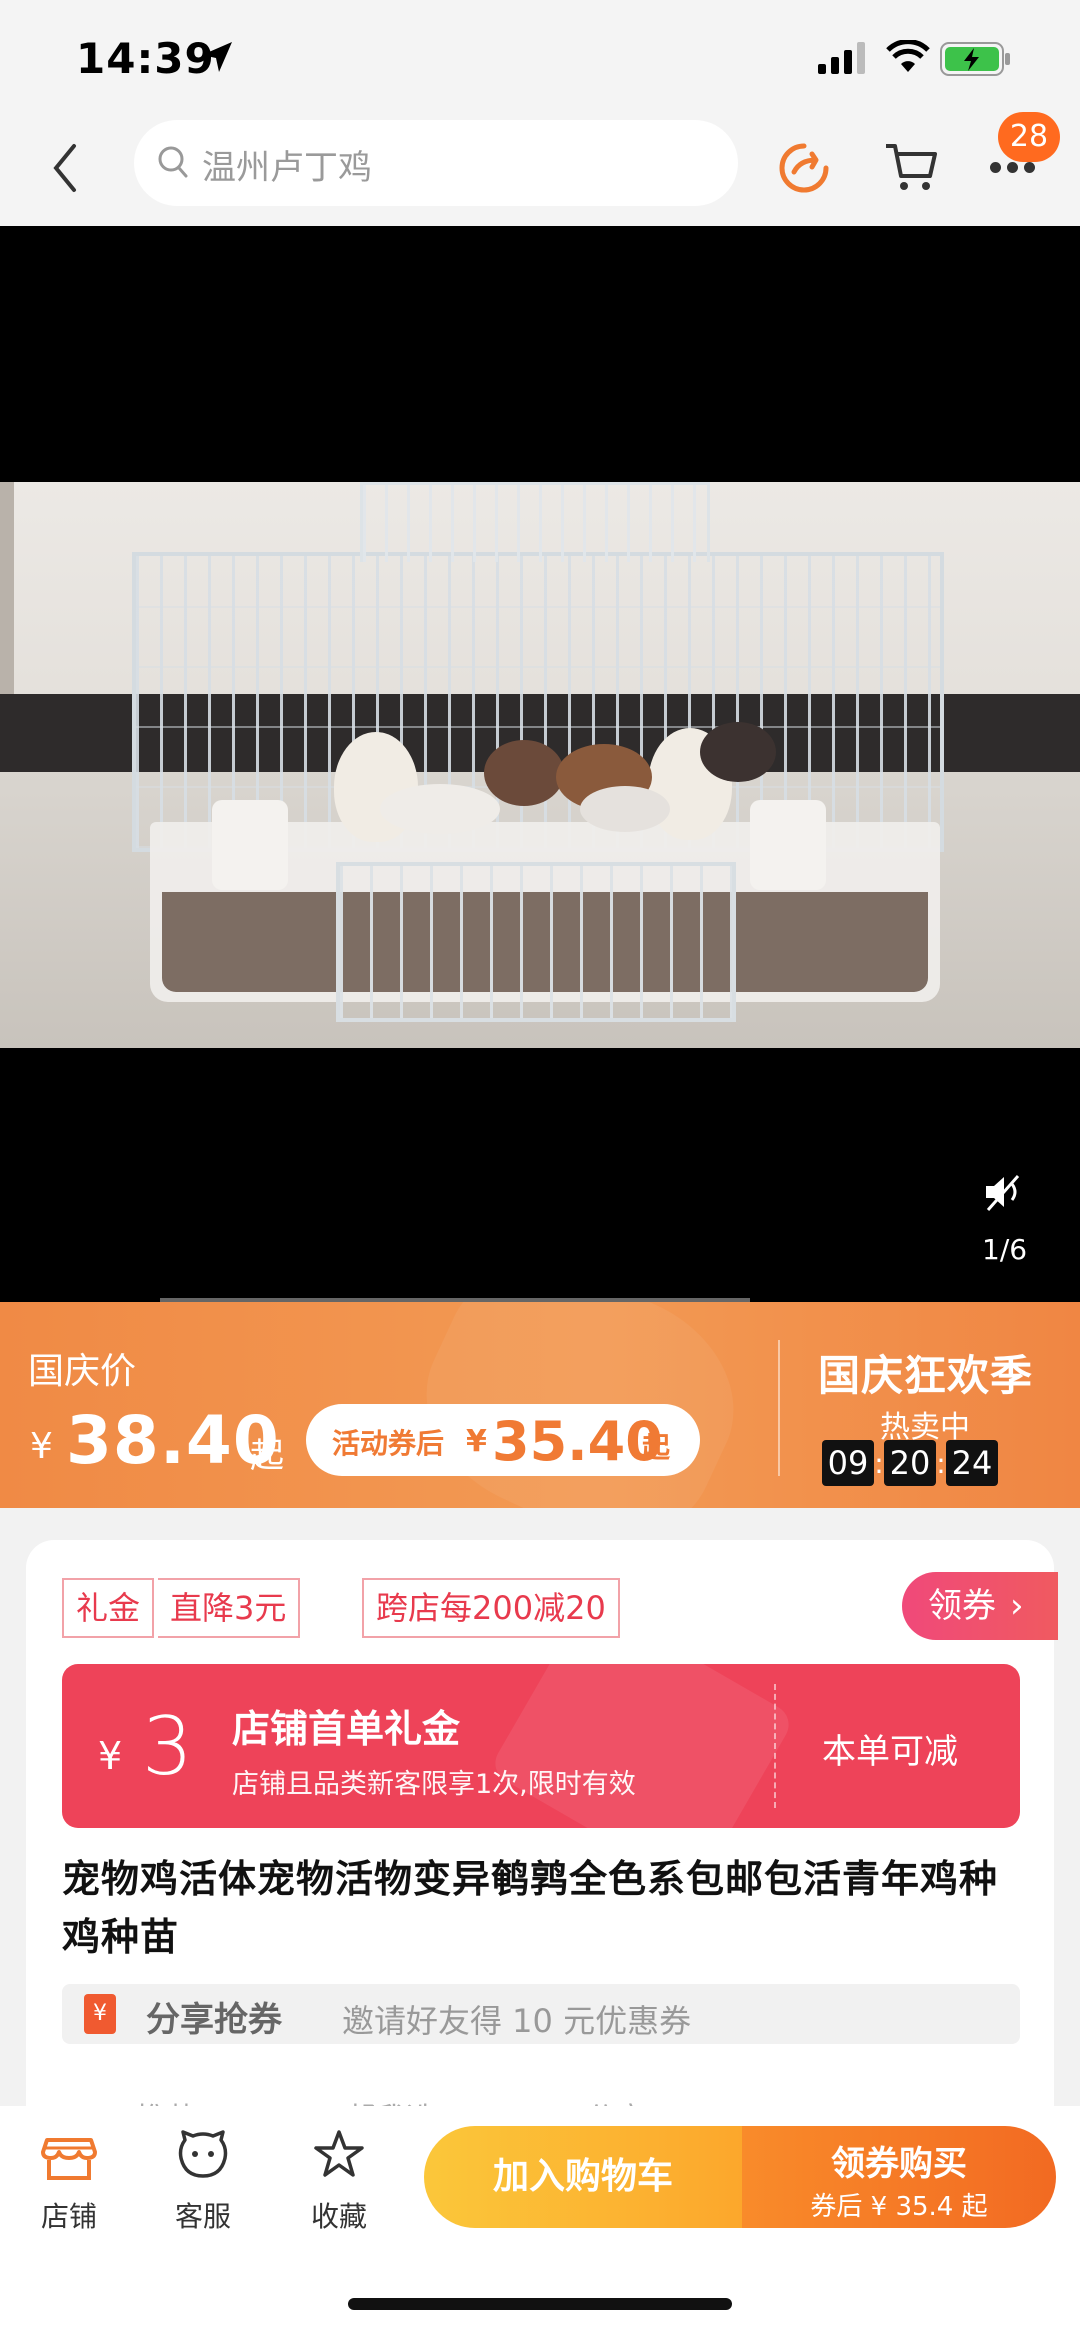 Image resolution: width=1080 pixels, height=2337 pixels. What do you see at coordinates (339, 2153) in the screenshot?
I see `star-icon` at bounding box center [339, 2153].